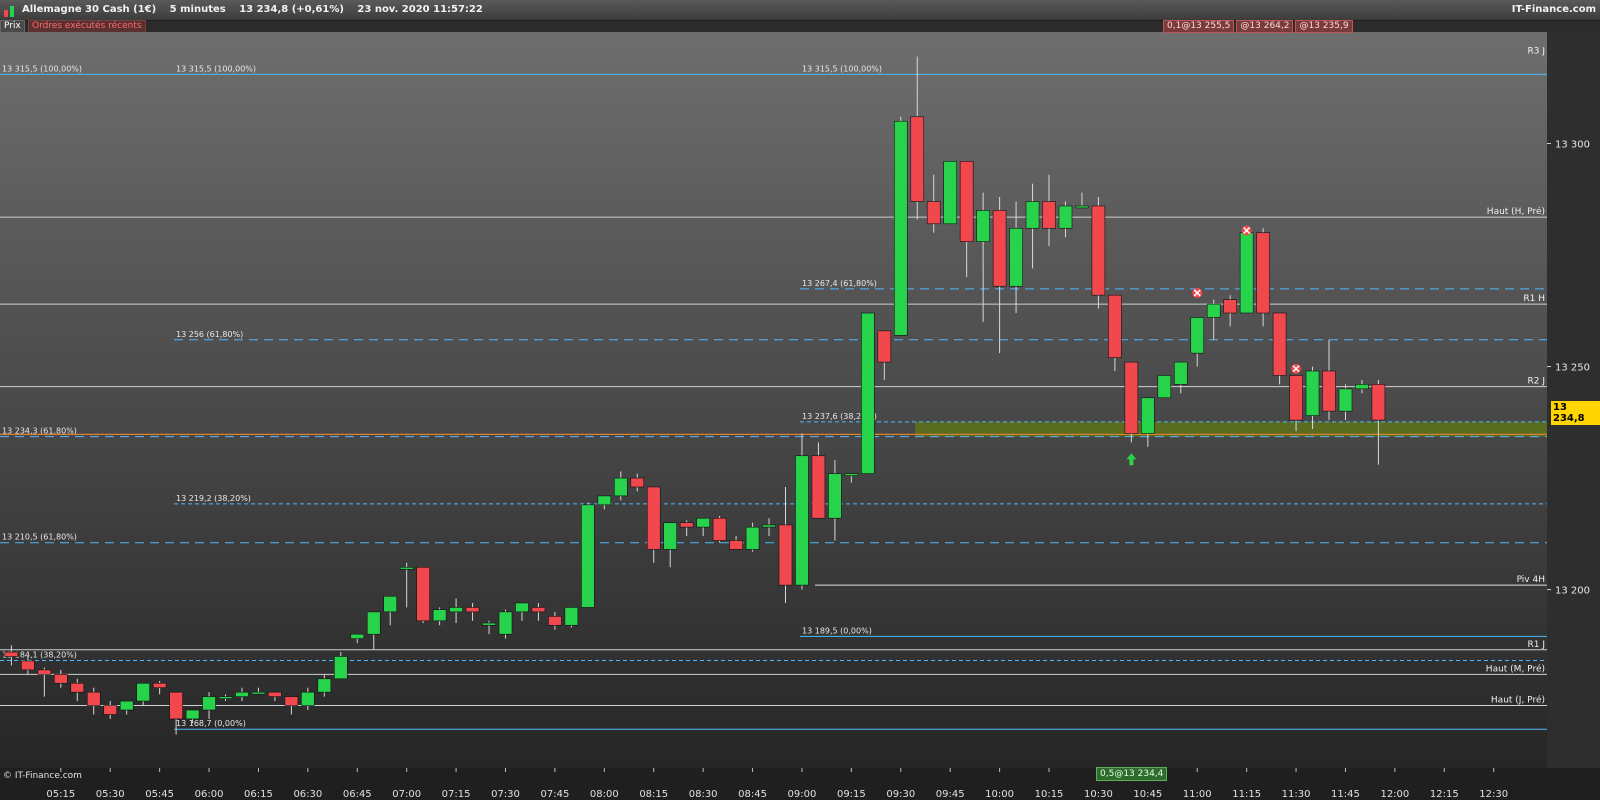  Describe the element at coordinates (1132, 774) in the screenshot. I see `position-tag: 0,5@13 234,4` at that location.